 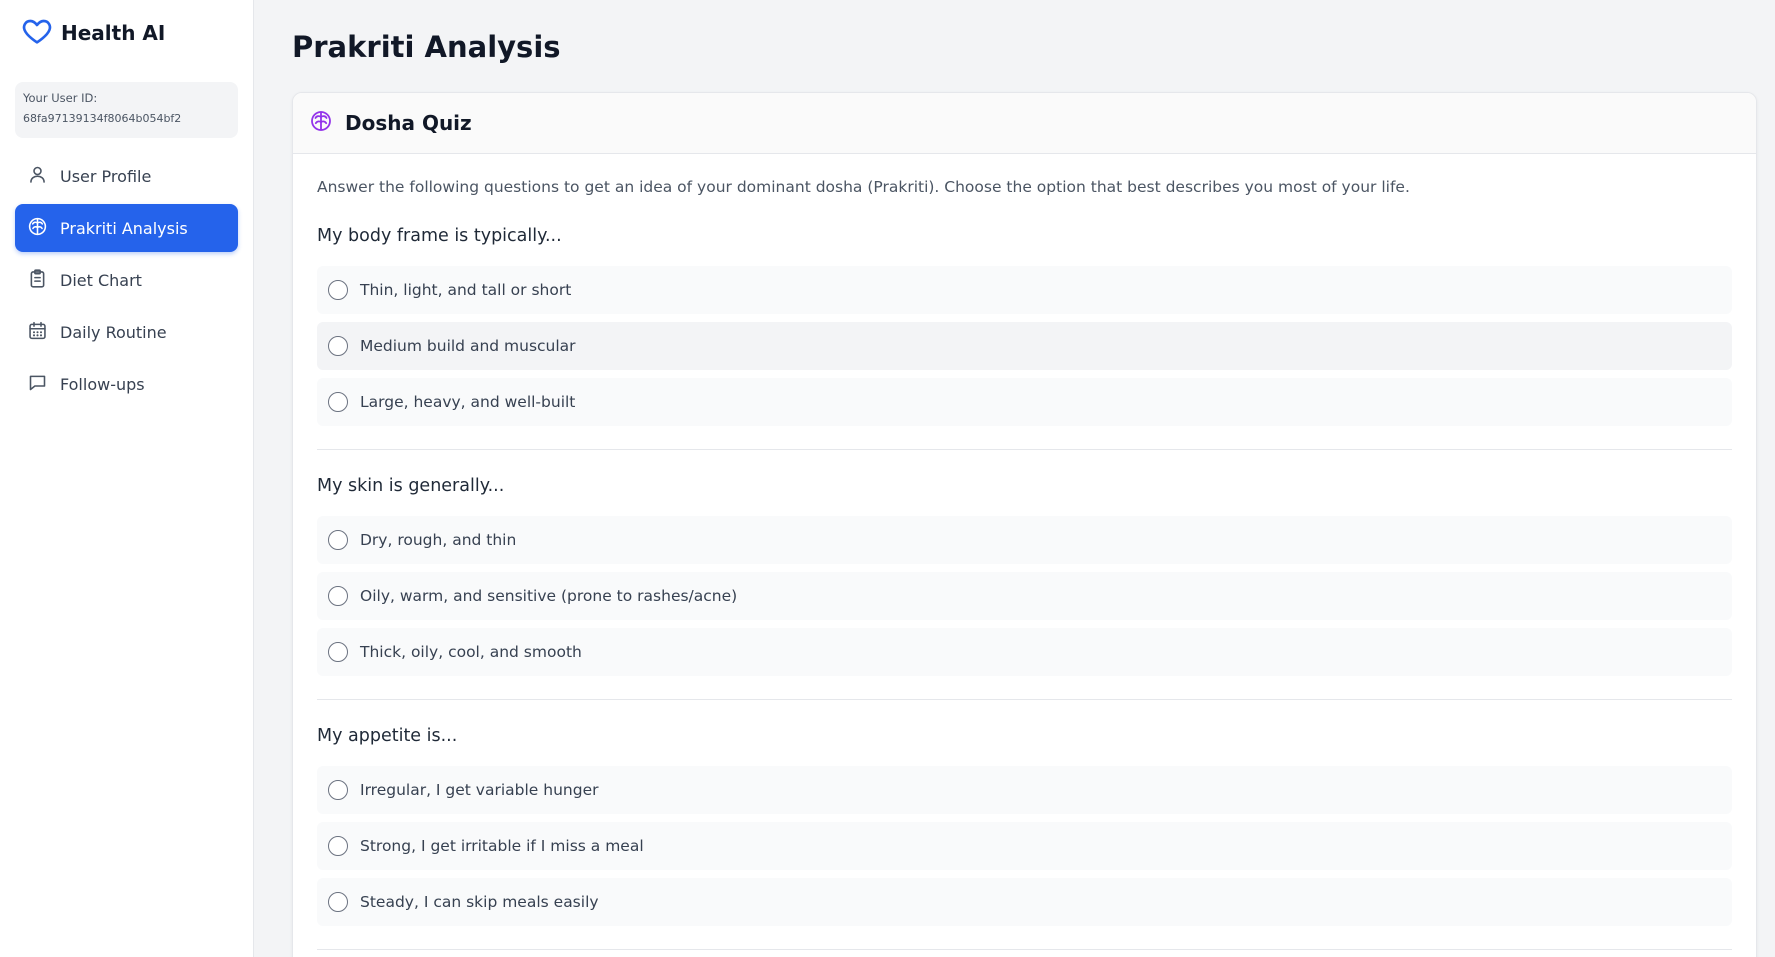 I want to click on option-label: Irregular, I get variable hunger, so click(x=479, y=790).